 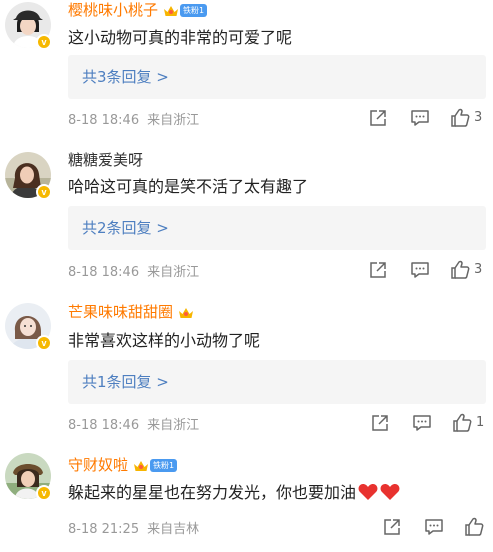 I want to click on like-button, so click(x=474, y=526).